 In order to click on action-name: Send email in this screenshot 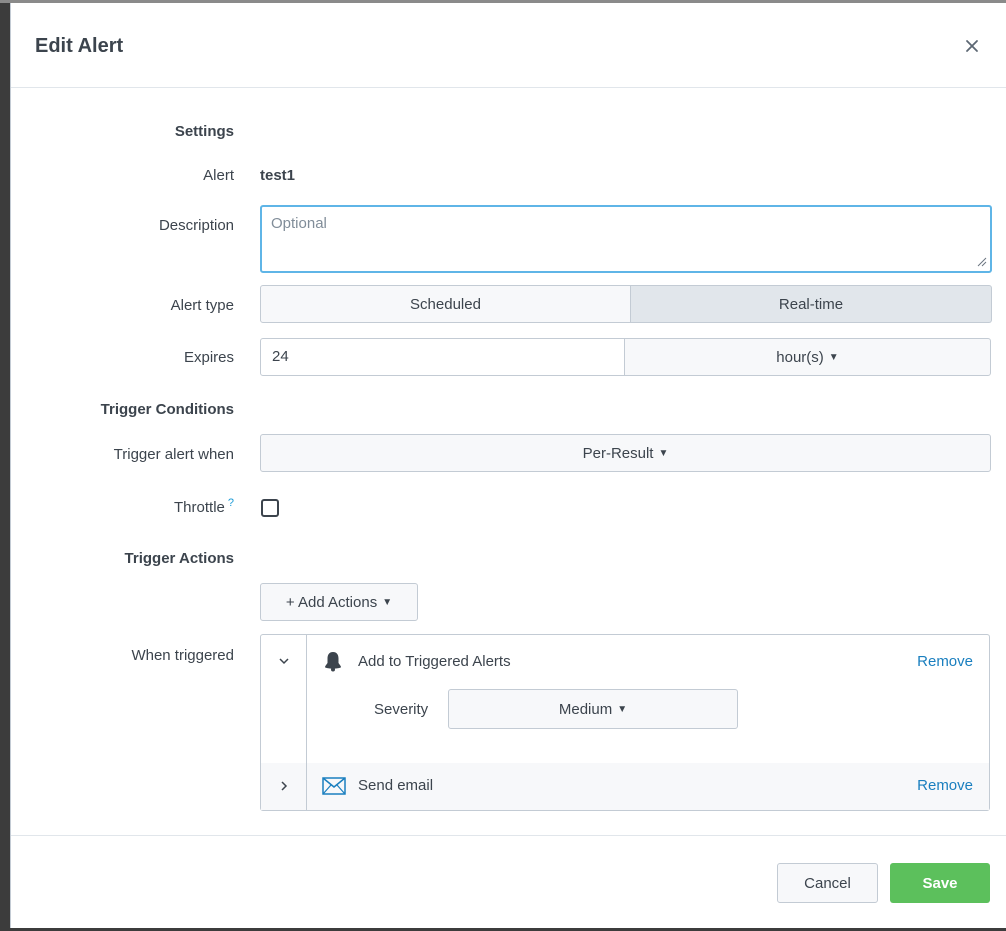, I will do `click(396, 785)`.